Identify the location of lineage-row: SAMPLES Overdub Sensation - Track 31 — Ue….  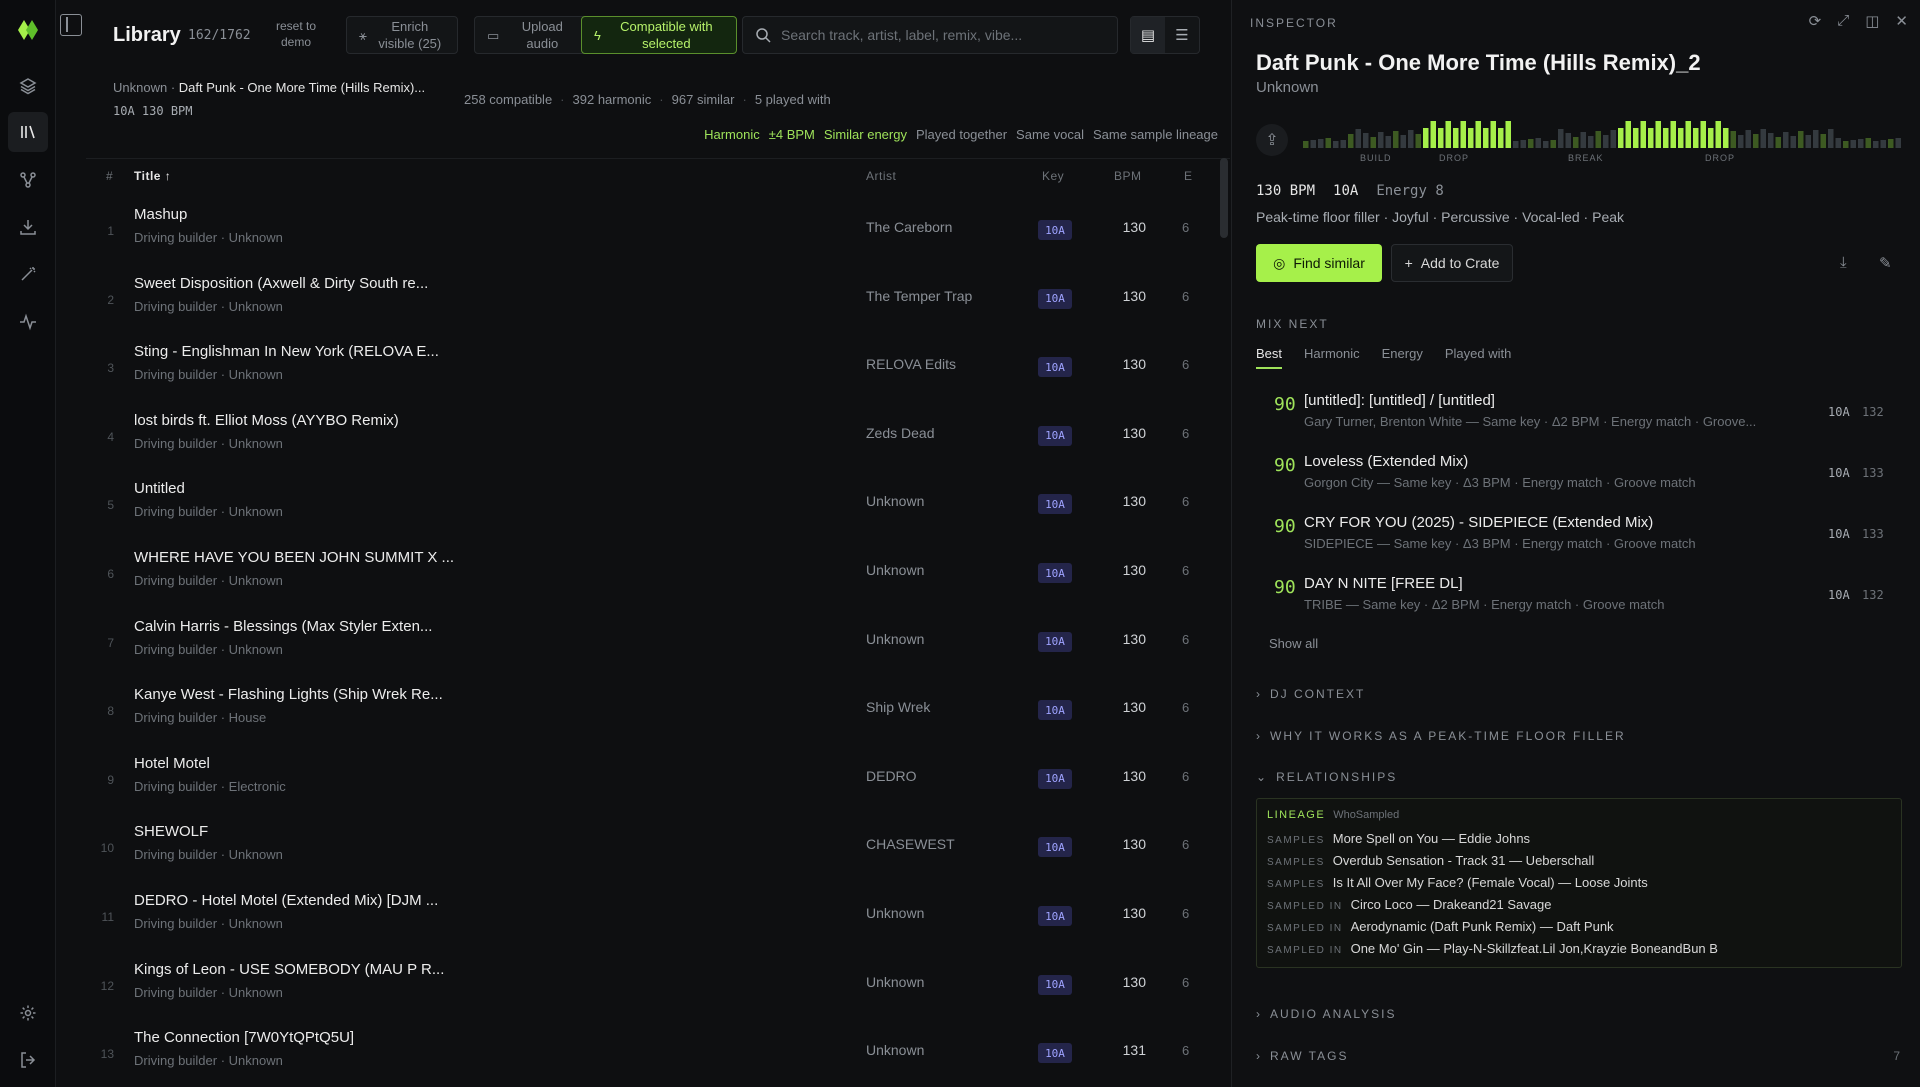
(1430, 860).